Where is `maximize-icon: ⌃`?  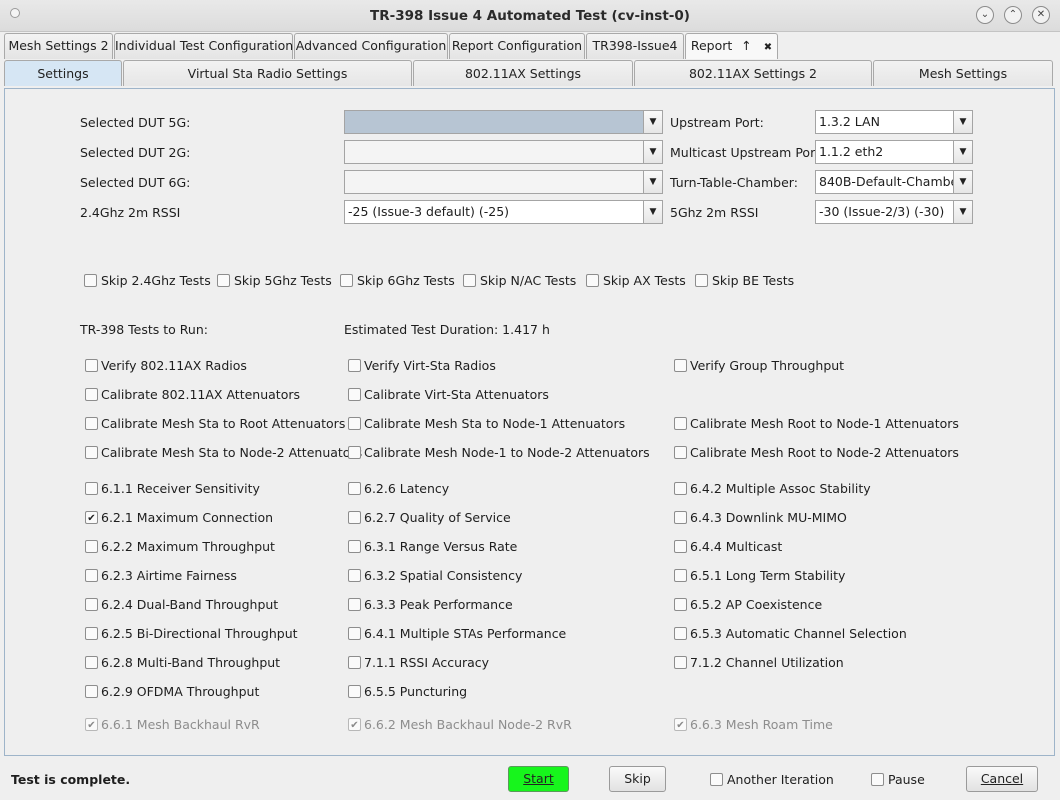
maximize-icon: ⌃ is located at coordinates (1013, 15).